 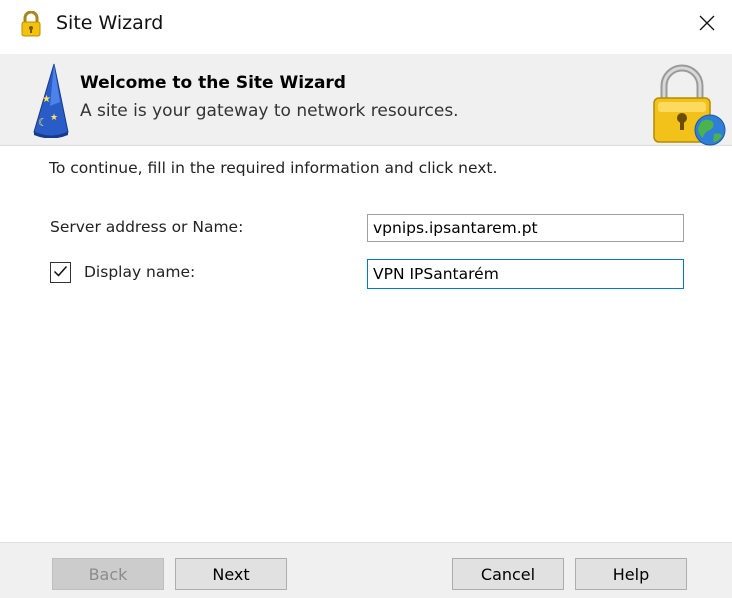 I want to click on back-button: Back, so click(x=108, y=574).